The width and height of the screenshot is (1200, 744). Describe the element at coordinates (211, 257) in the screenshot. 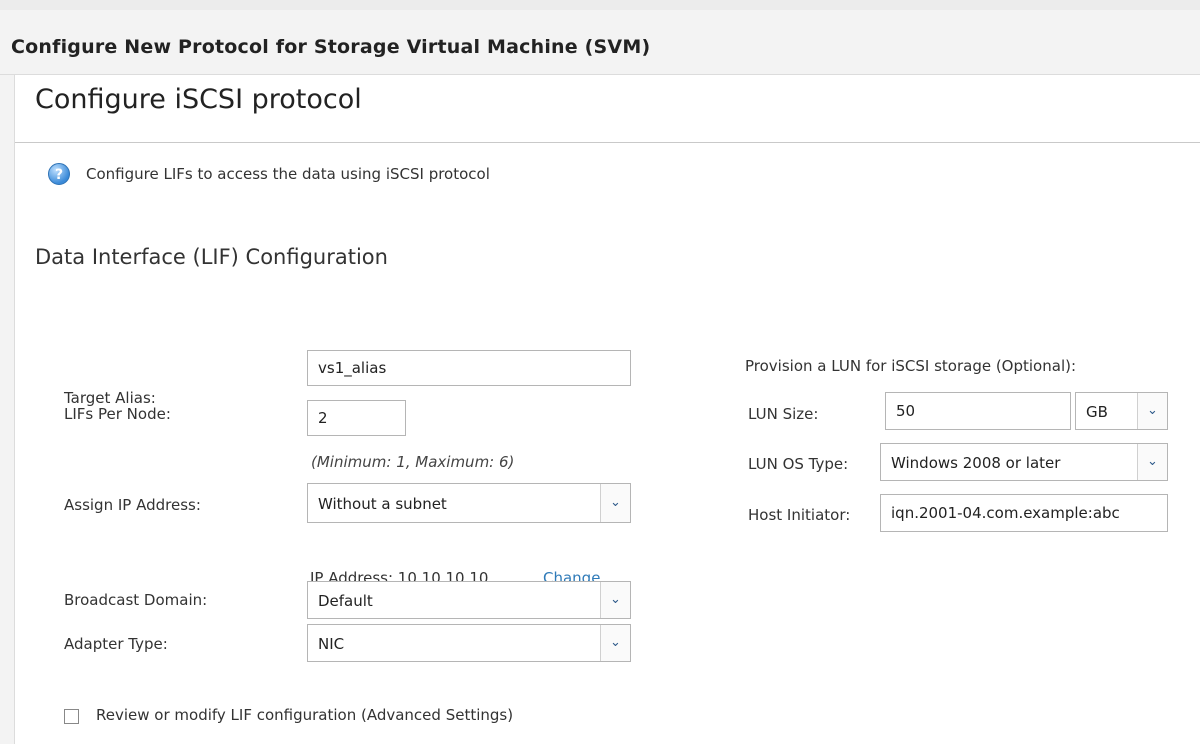

I see `section-title: Data Interface (LIF) Configuration` at that location.